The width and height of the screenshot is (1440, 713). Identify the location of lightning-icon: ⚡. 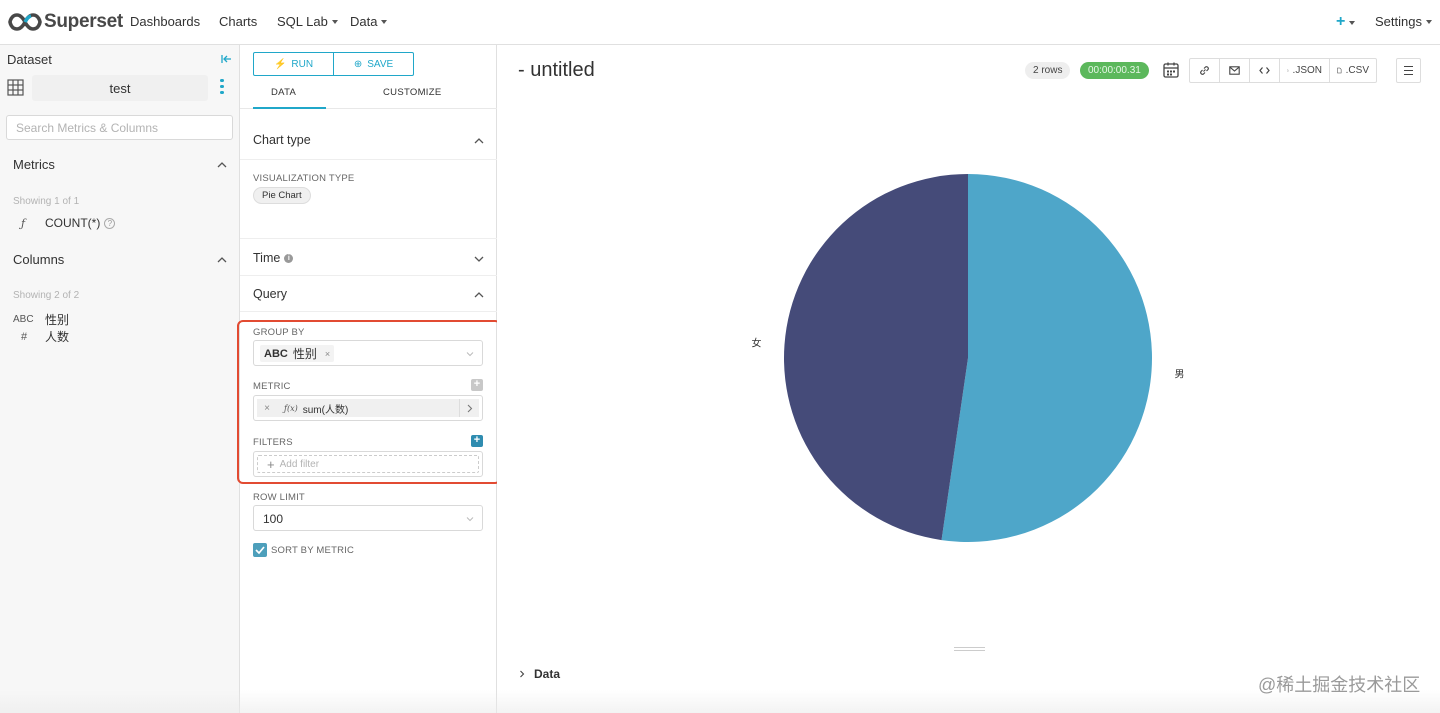
(280, 64).